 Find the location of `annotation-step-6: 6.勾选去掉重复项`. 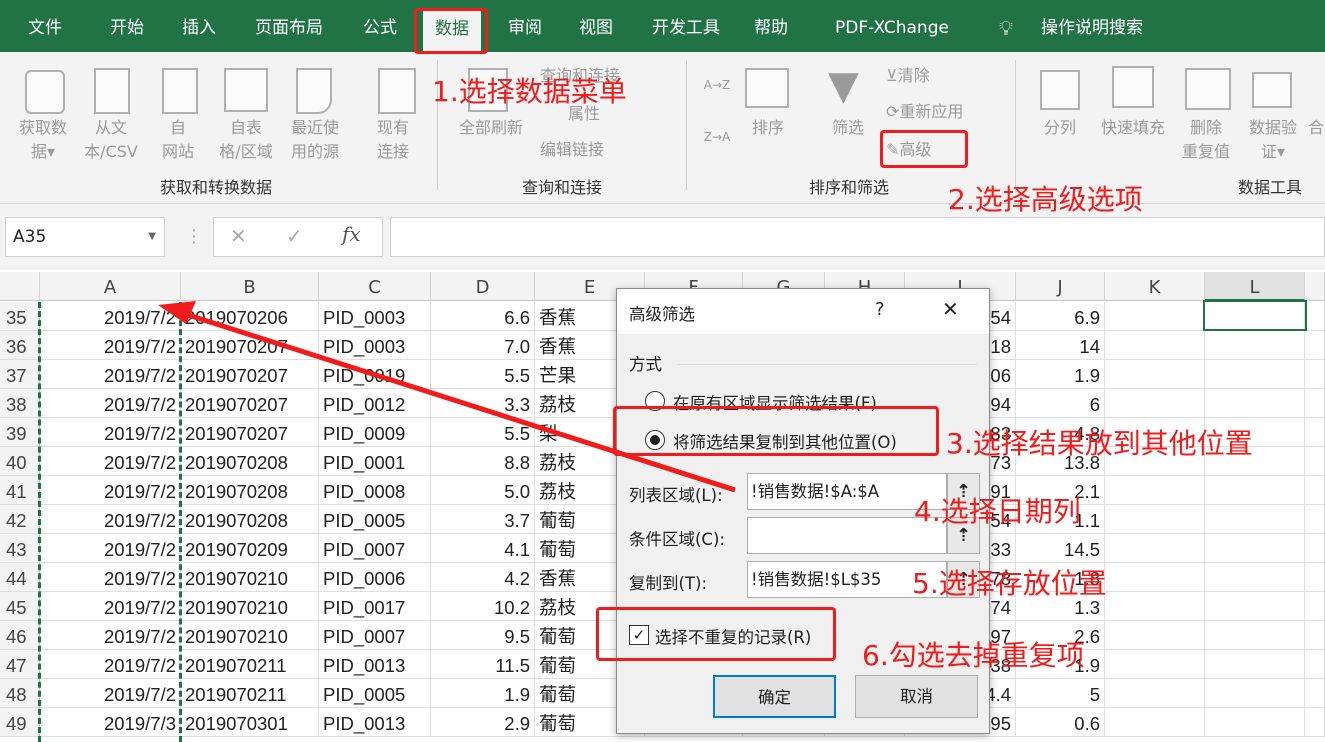

annotation-step-6: 6.勾选去掉重复项 is located at coordinates (973, 655).